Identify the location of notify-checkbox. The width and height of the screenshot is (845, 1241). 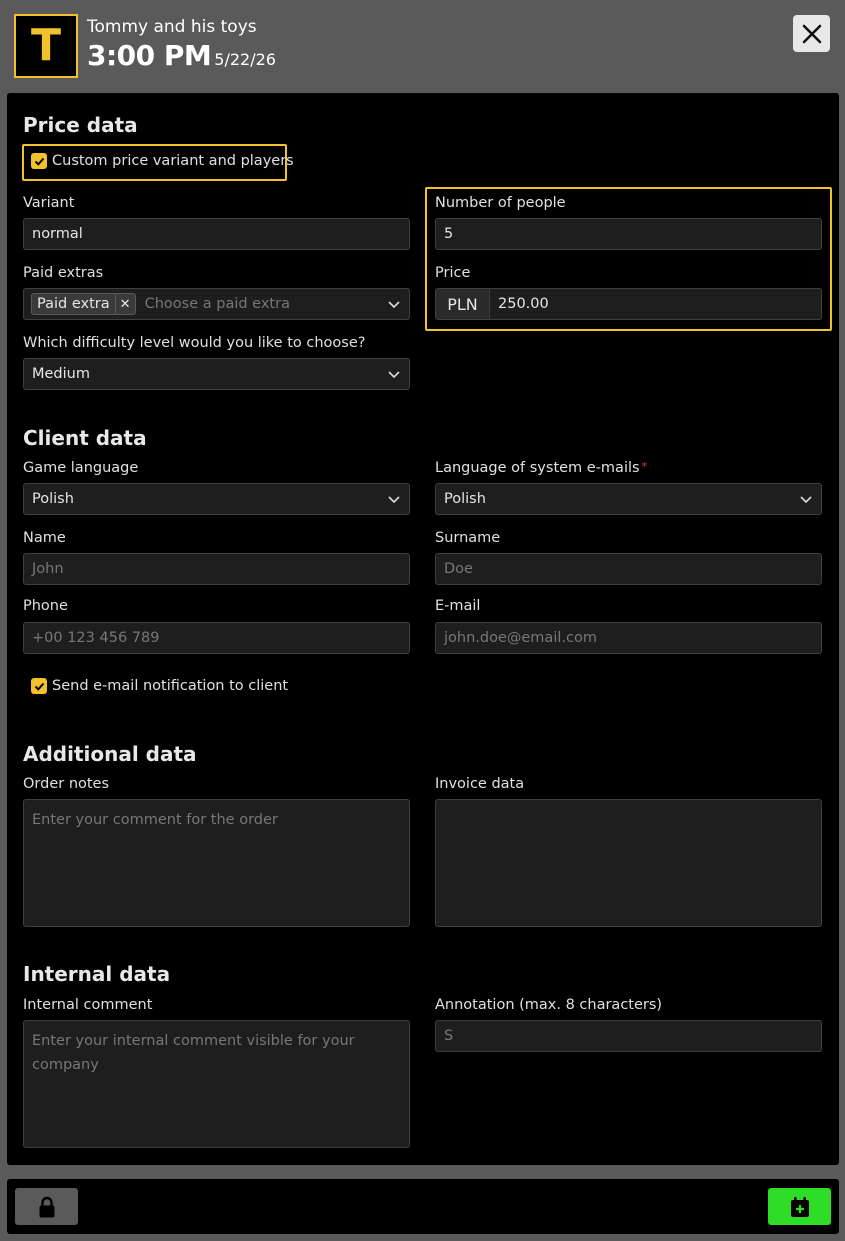
(39, 686).